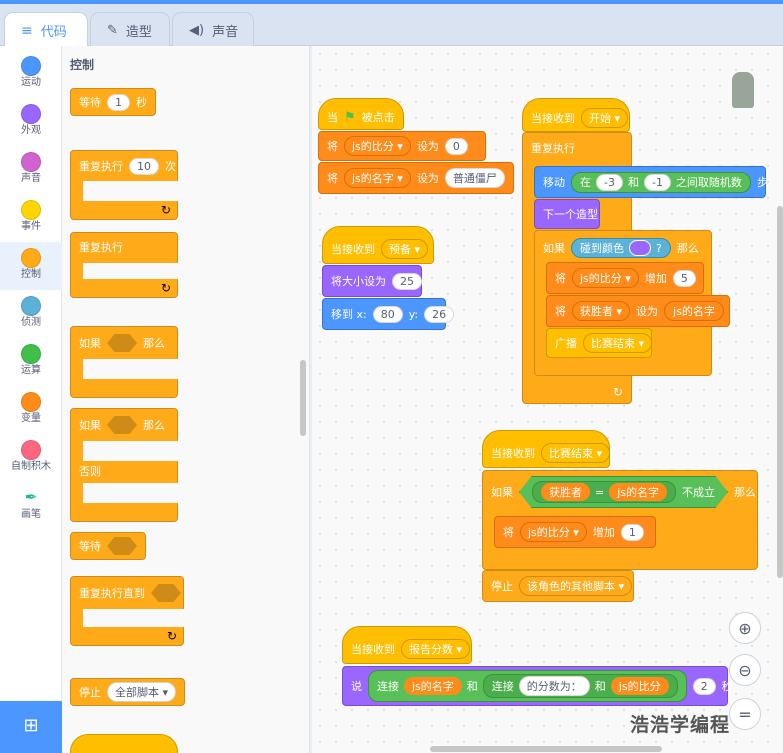 The height and width of the screenshot is (753, 783). Describe the element at coordinates (124, 265) in the screenshot. I see `palette-forever-block: 重复执行 ↻` at that location.